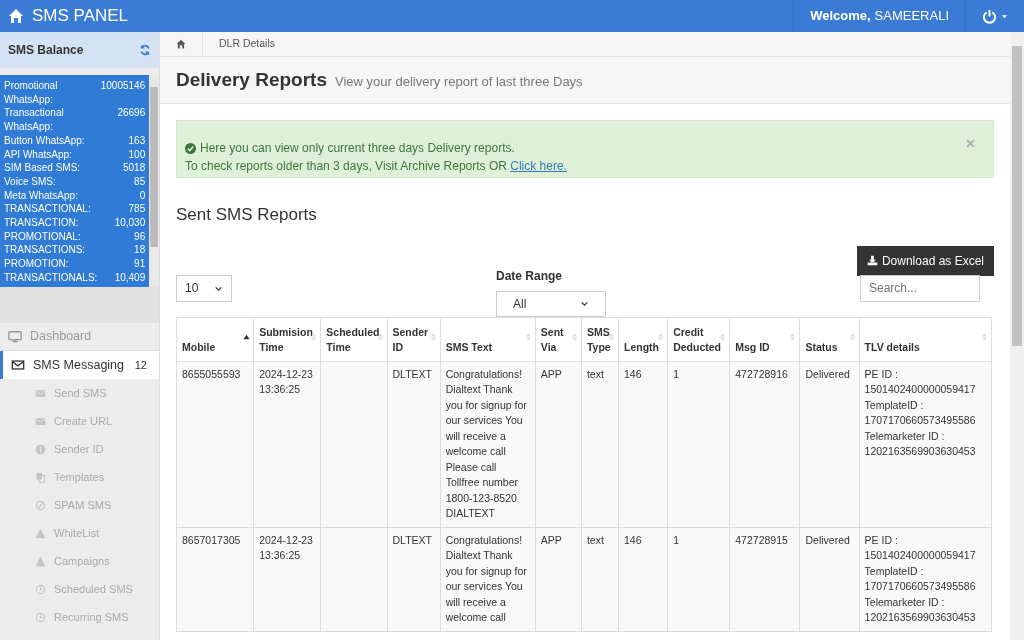  Describe the element at coordinates (36, 264) in the screenshot. I see `balance-label: PROMOTION:` at that location.